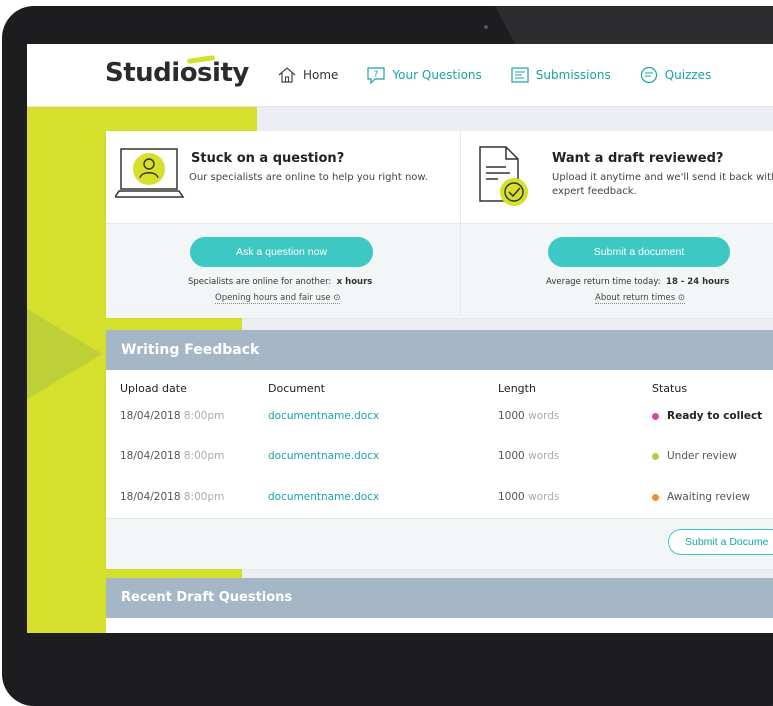 The width and height of the screenshot is (773, 706). I want to click on status-badge: Awaiting review, so click(701, 497).